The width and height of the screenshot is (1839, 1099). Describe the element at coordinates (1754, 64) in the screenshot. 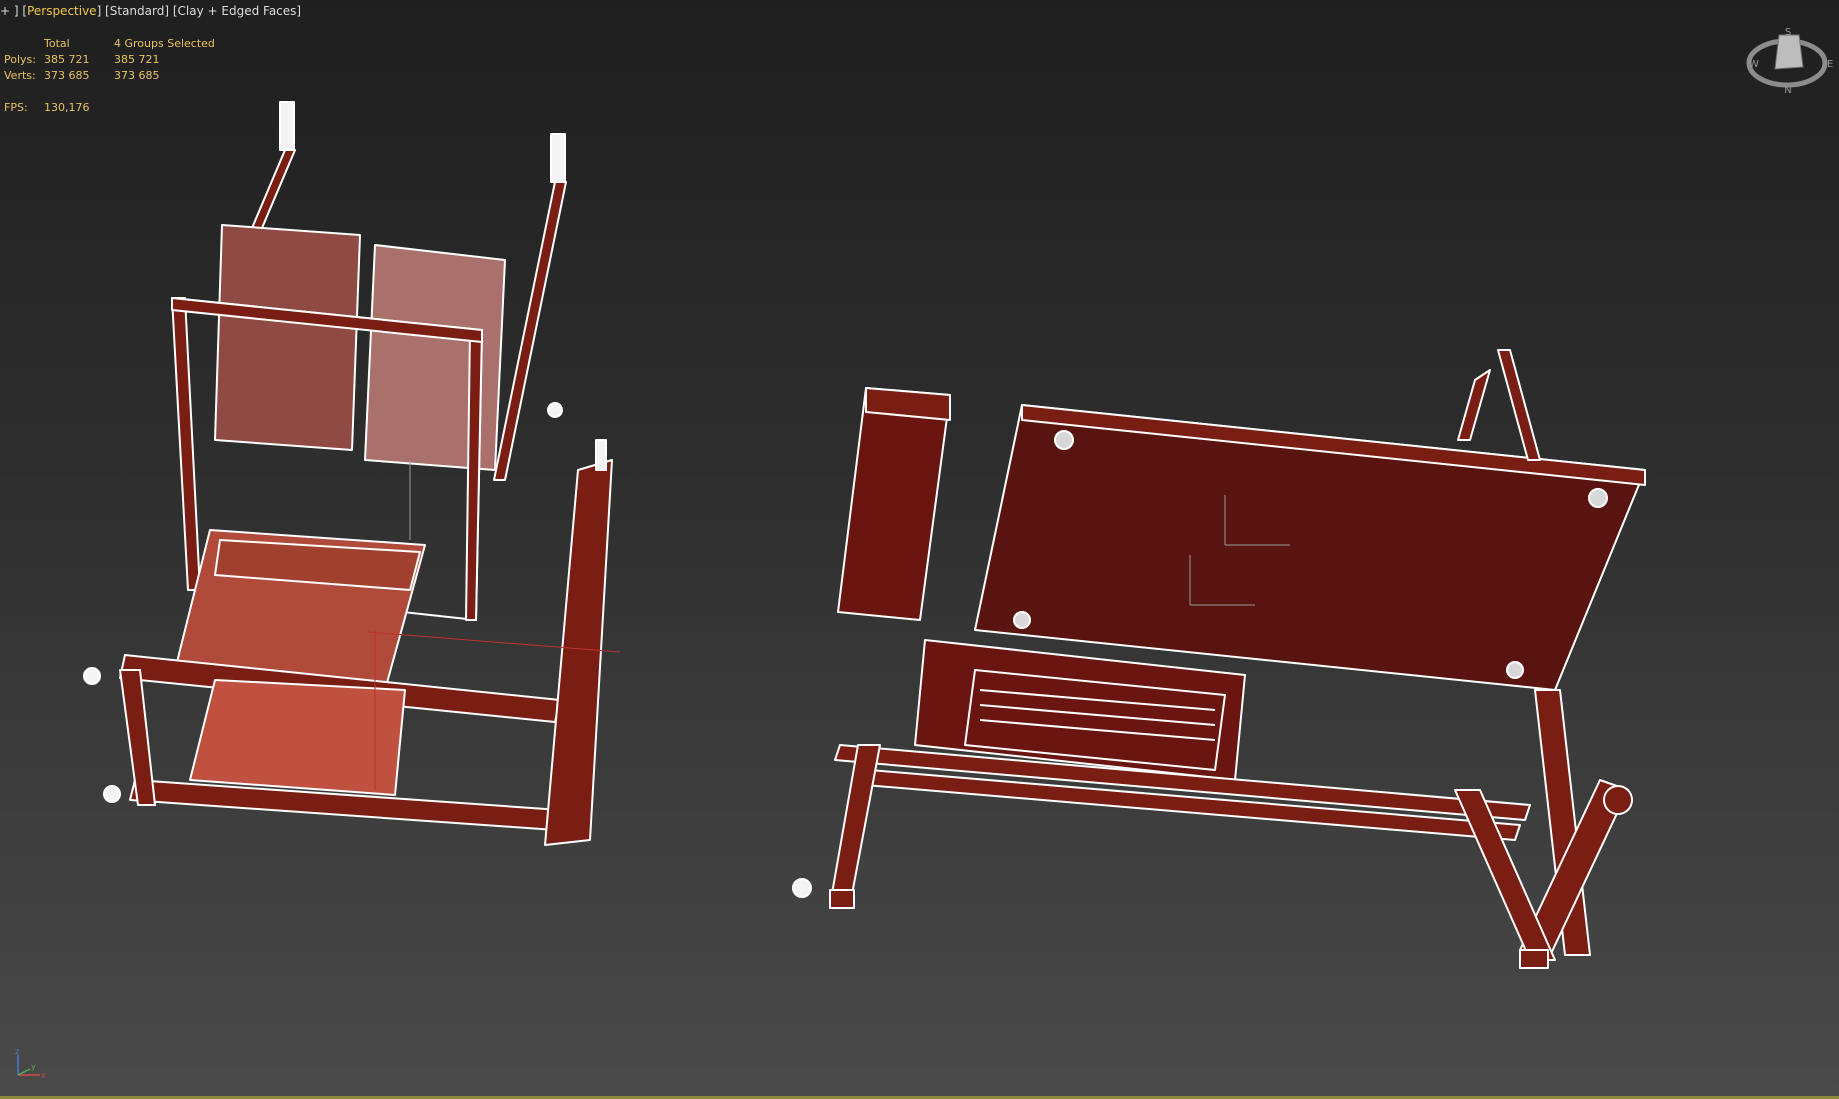

I see `viewcube-w-label: W` at that location.